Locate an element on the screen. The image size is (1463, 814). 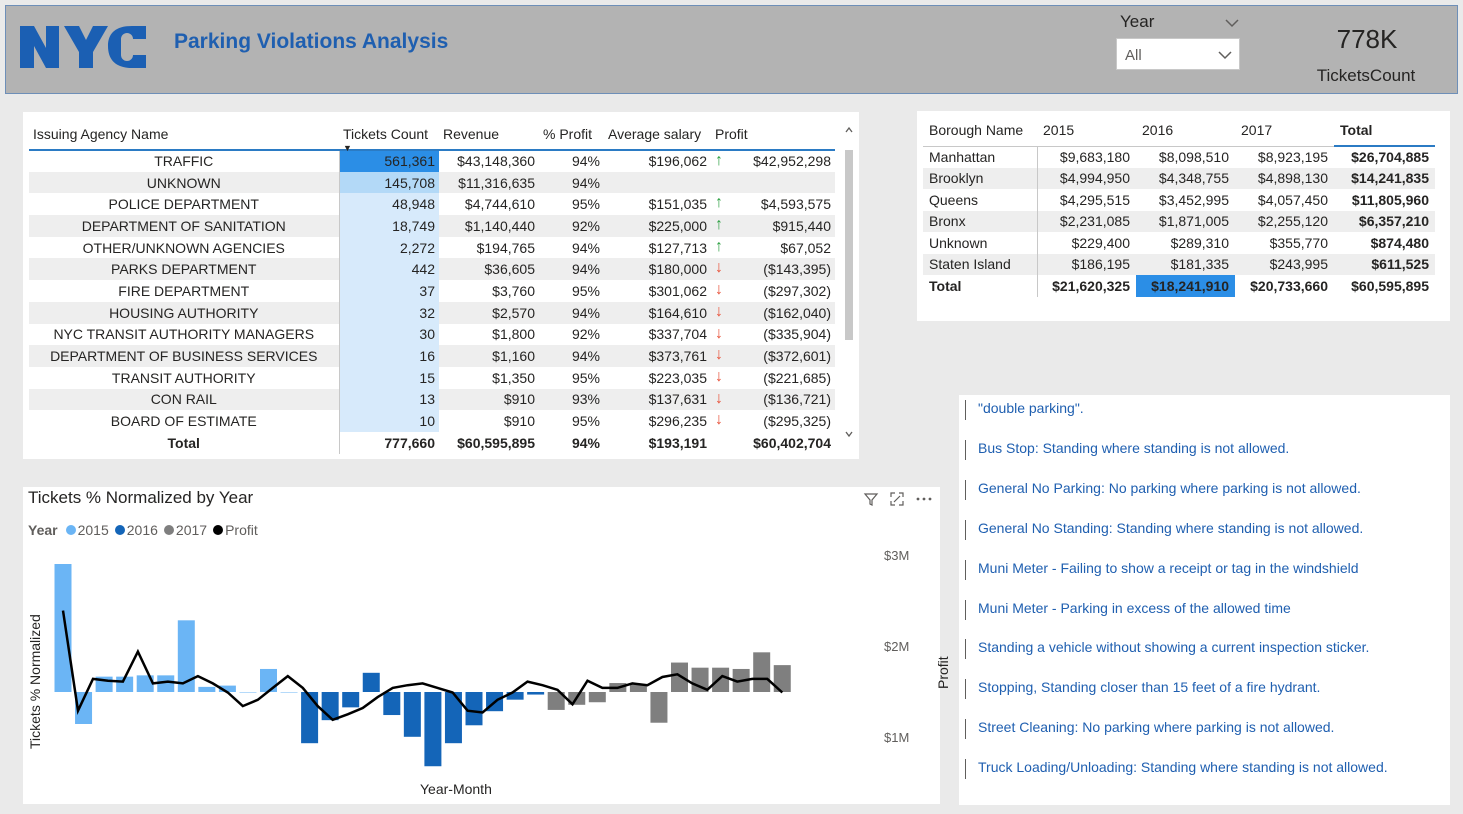
col-header-total: Total is located at coordinates (1384, 131).